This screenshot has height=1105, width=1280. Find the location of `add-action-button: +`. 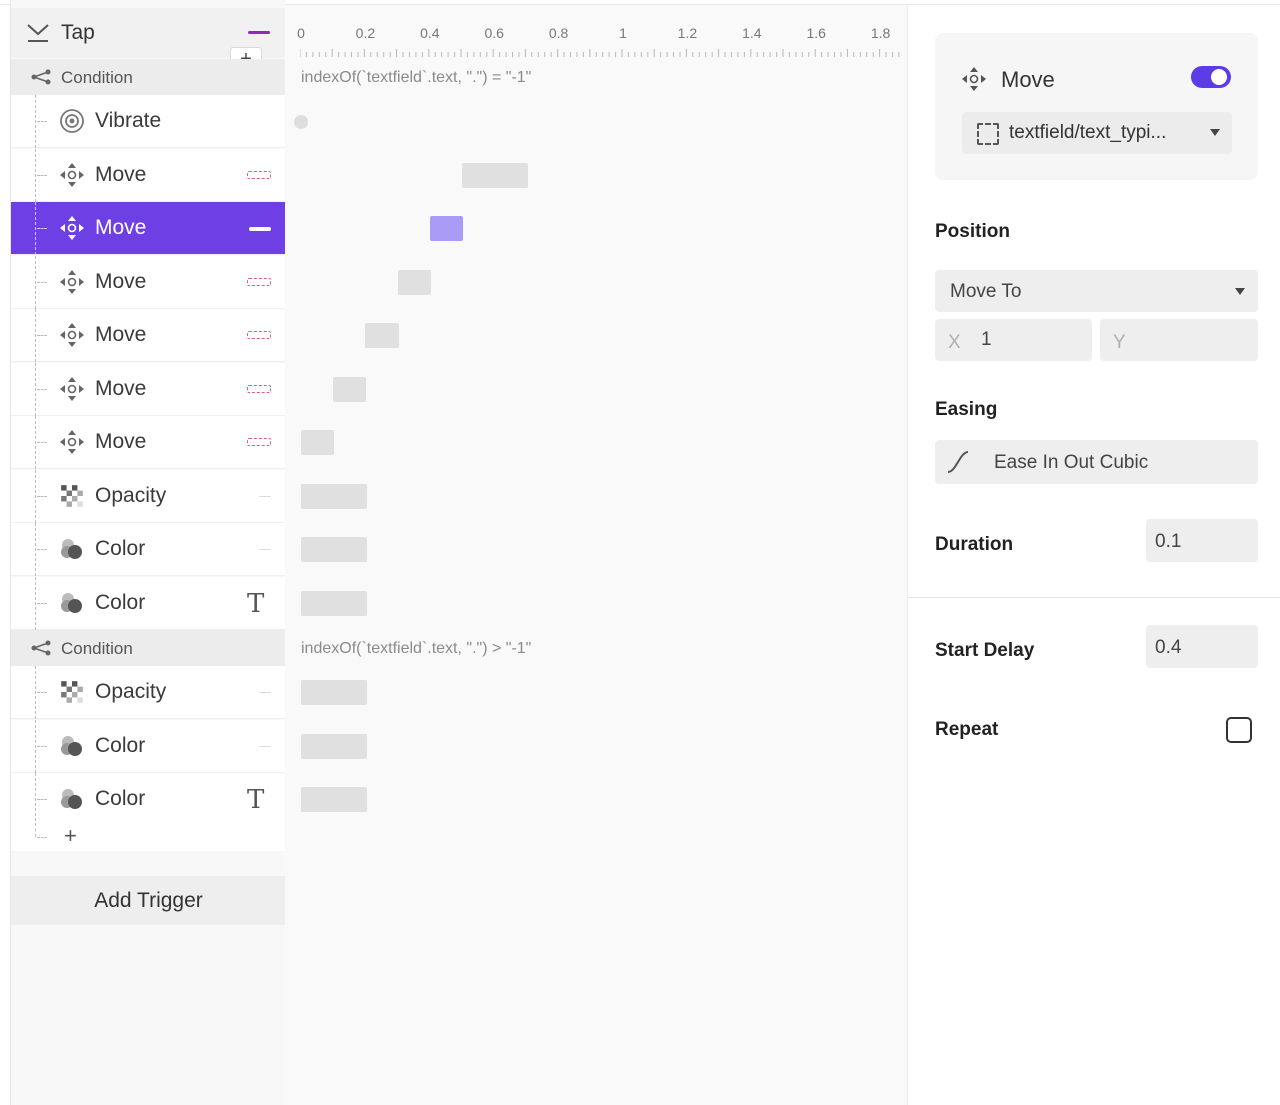

add-action-button: + is located at coordinates (70, 836).